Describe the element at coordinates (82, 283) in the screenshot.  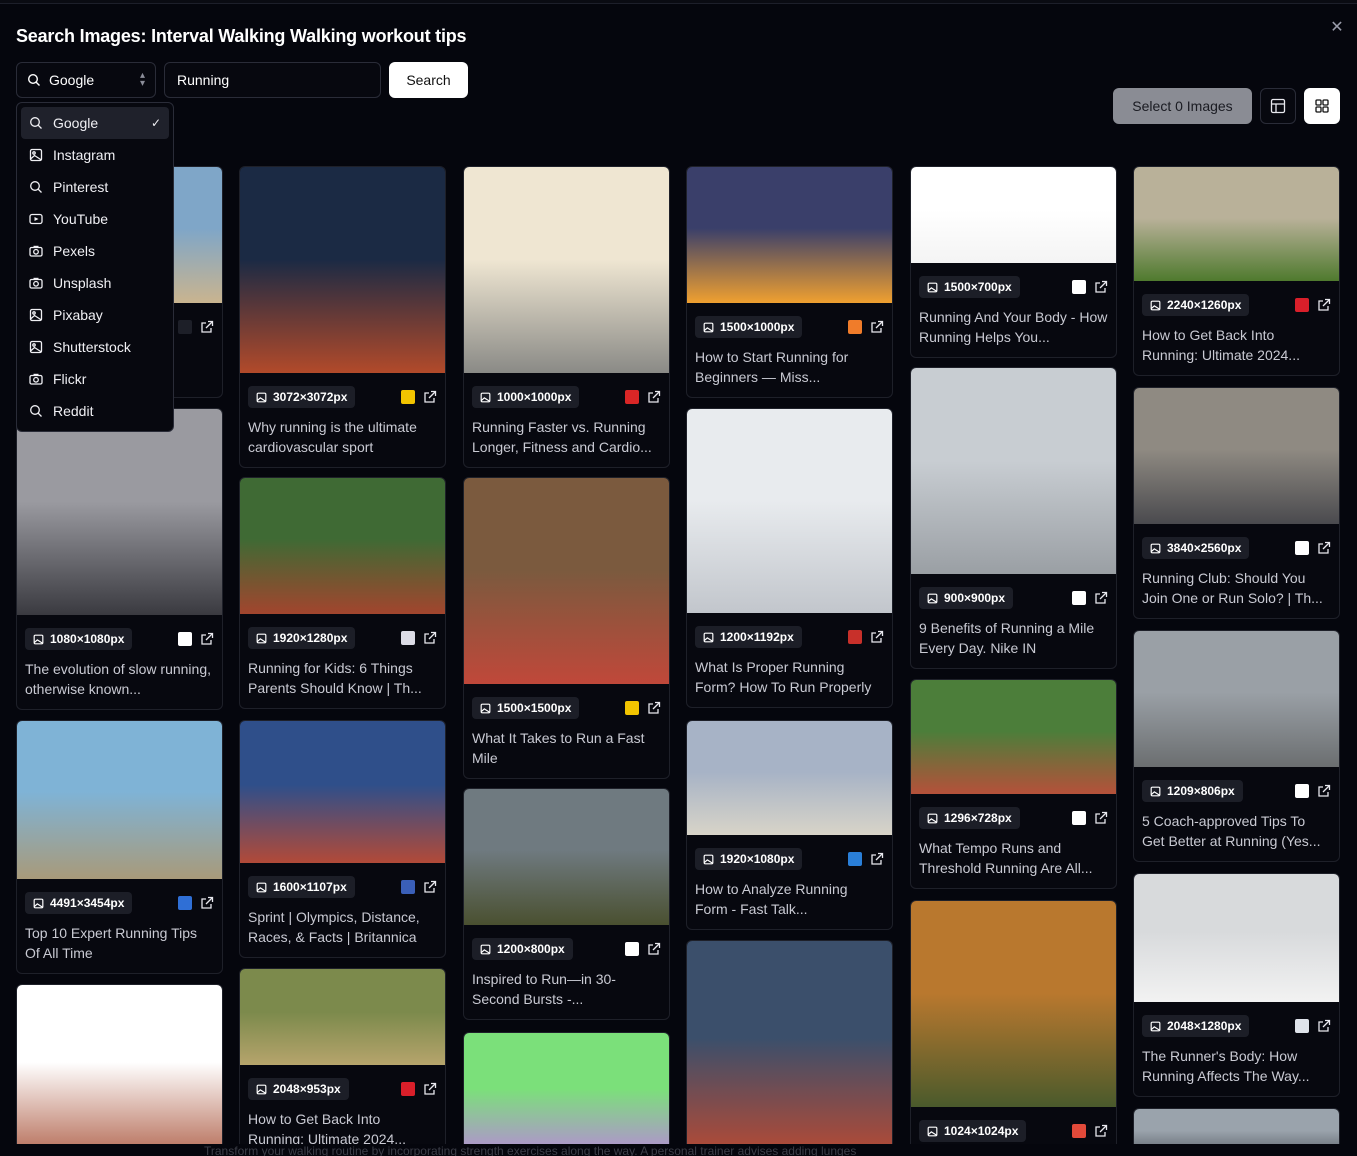
I see `dropdown-item-label: Unsplash` at that location.